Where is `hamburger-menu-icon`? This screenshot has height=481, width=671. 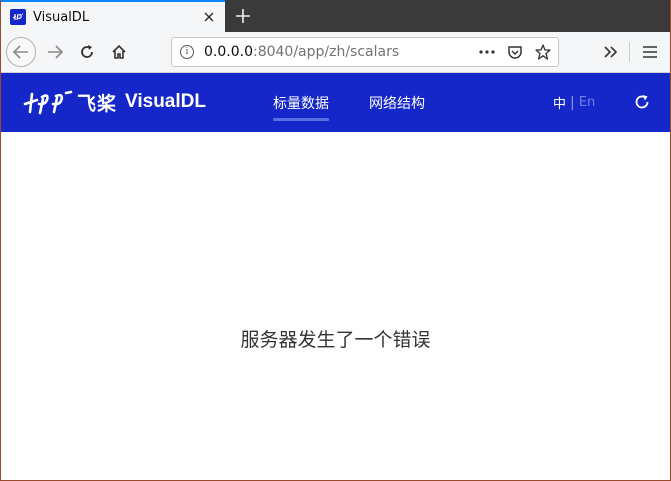 hamburger-menu-icon is located at coordinates (650, 52).